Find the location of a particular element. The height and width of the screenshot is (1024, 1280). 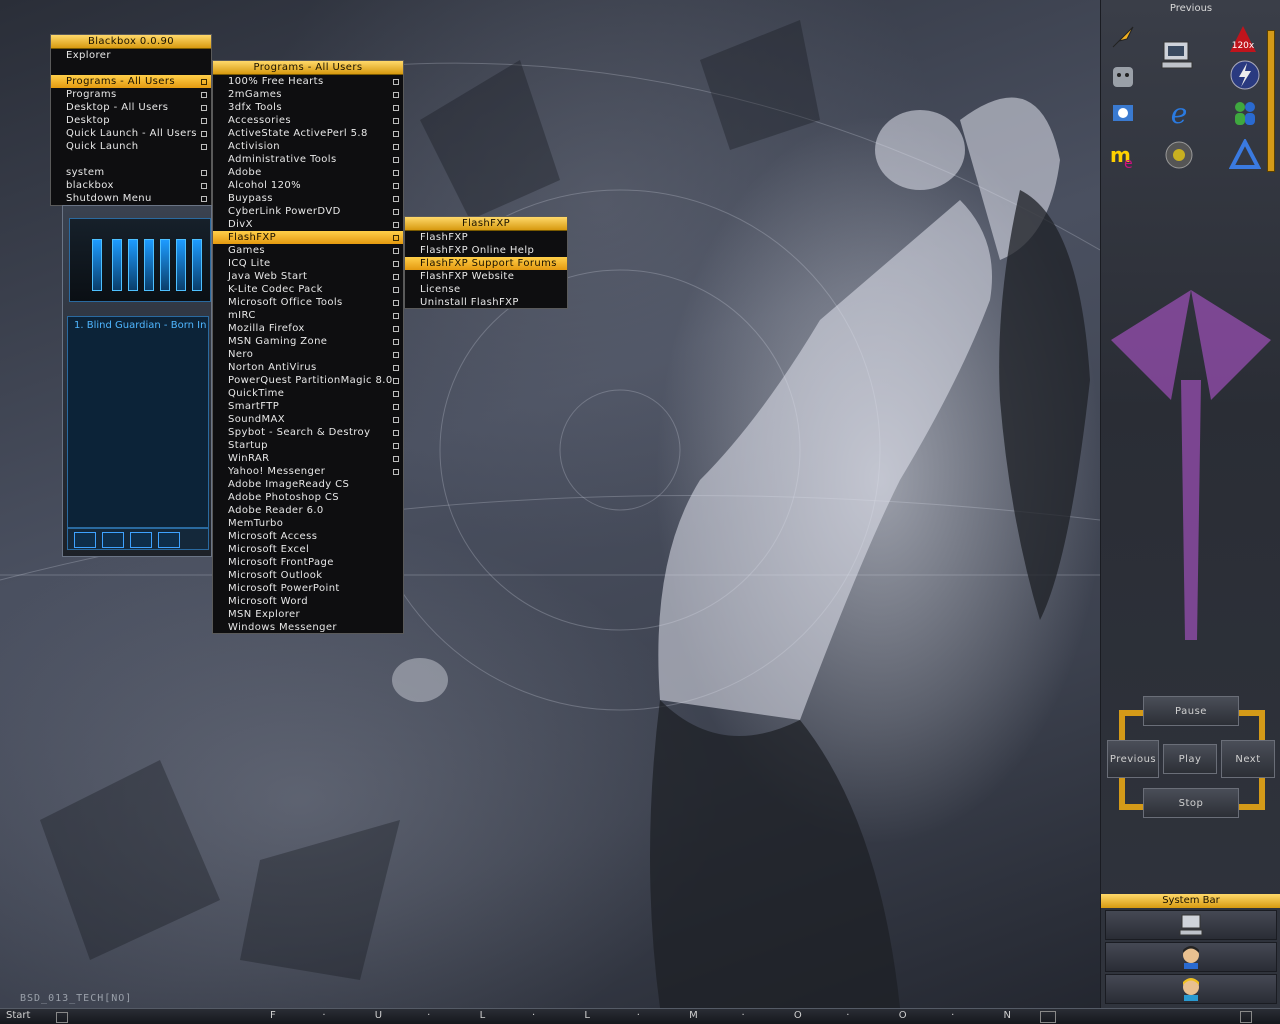

programs-menu-item: 3dfx Tools is located at coordinates (308, 107).